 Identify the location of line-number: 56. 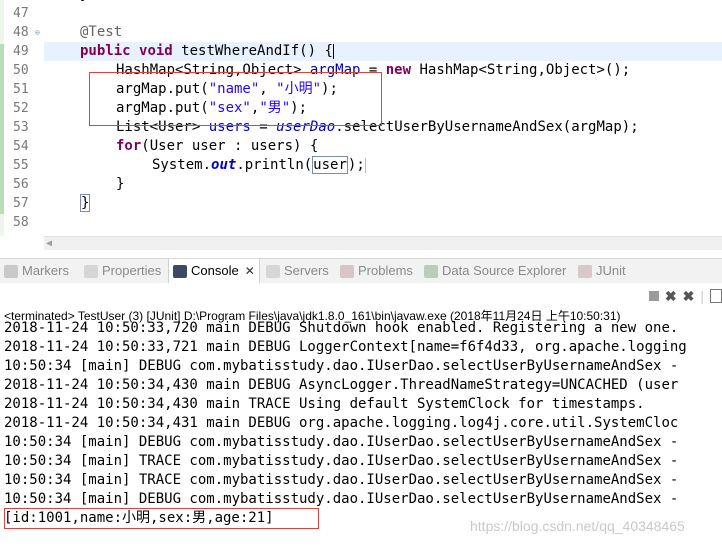
(21, 184).